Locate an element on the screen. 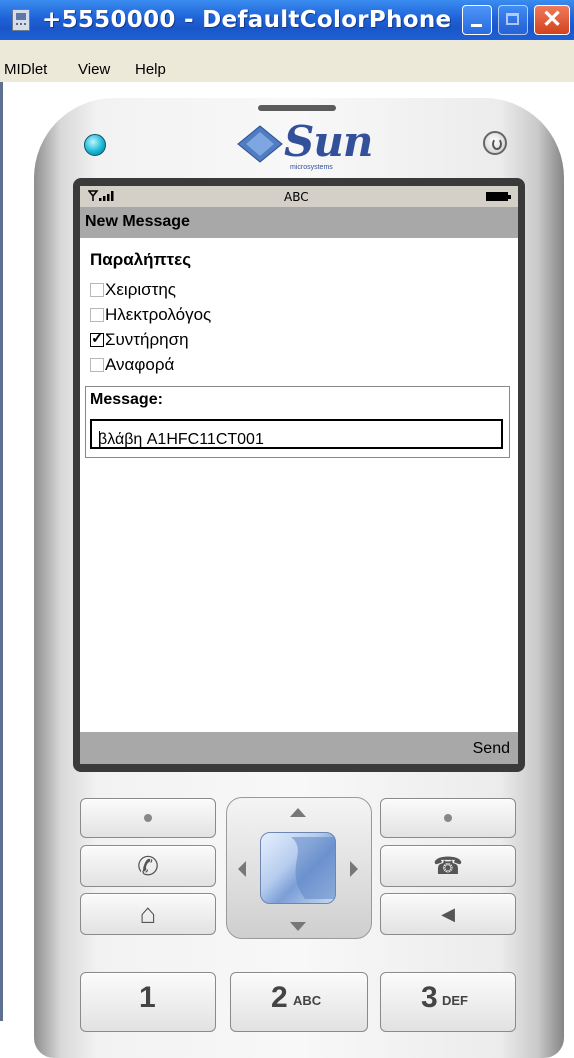  dpad-select-button is located at coordinates (298, 868).